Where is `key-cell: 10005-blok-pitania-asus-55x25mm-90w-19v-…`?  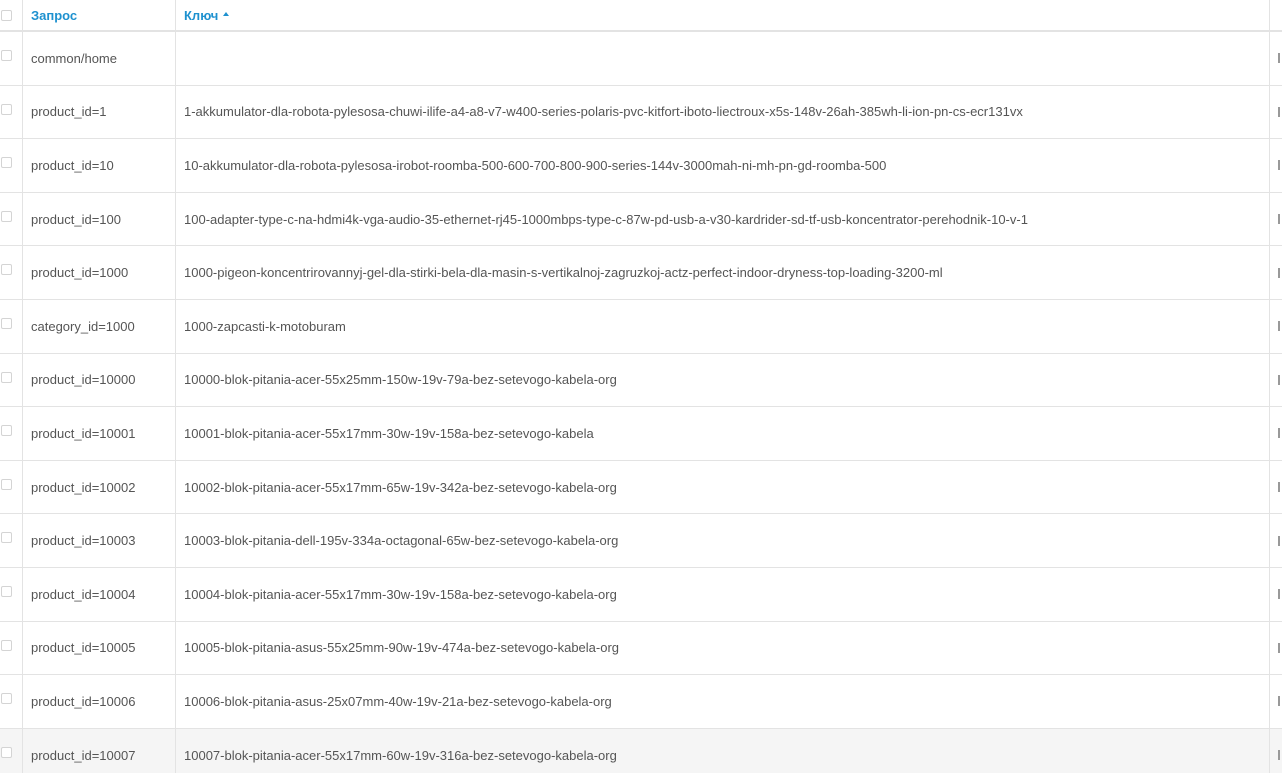 key-cell: 10005-blok-pitania-asus-55x25mm-90w-19v-… is located at coordinates (723, 648).